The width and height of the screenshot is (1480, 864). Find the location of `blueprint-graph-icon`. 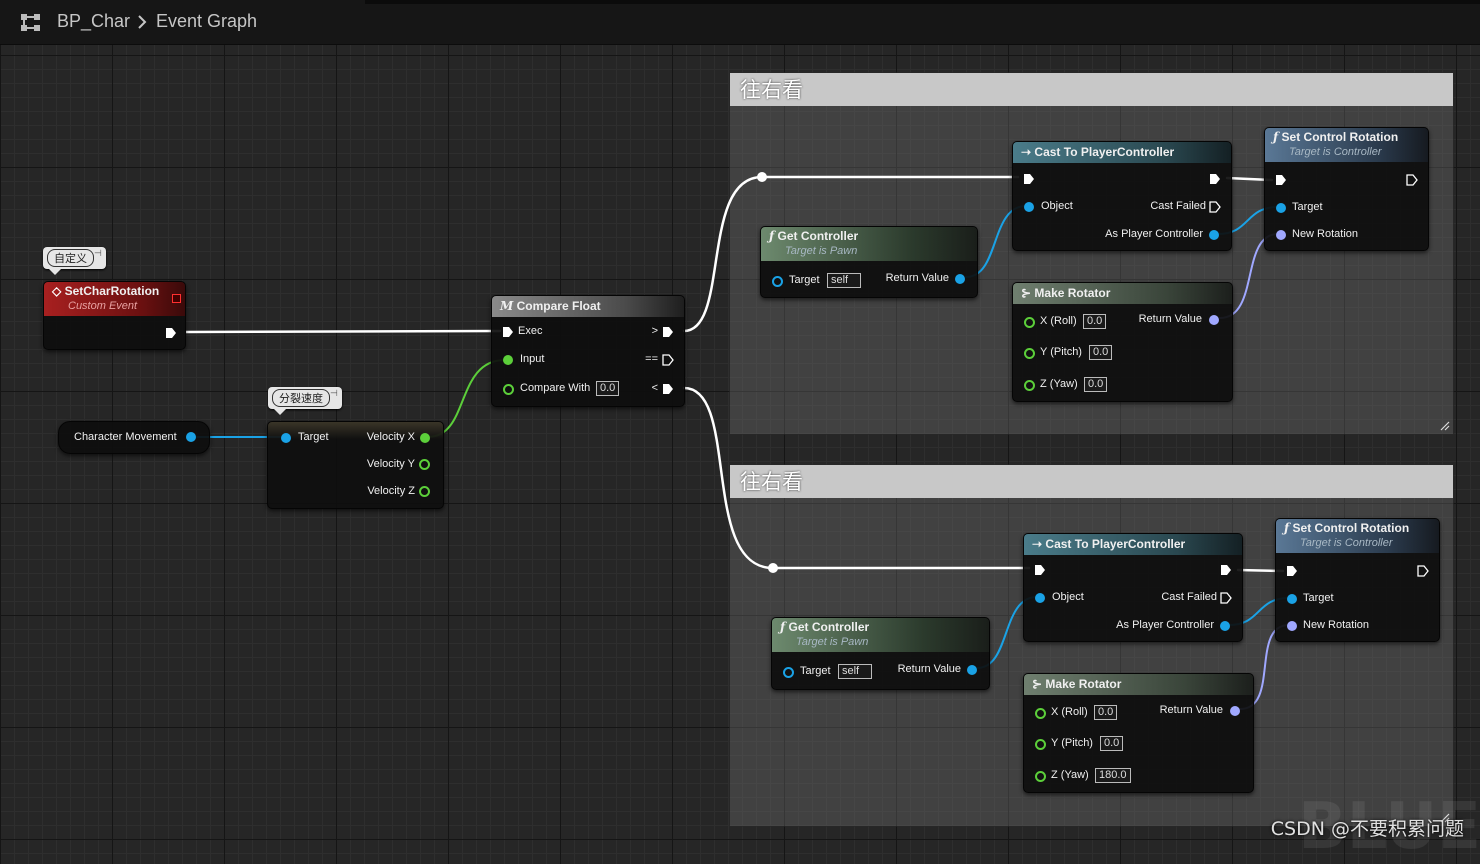

blueprint-graph-icon is located at coordinates (30, 22).